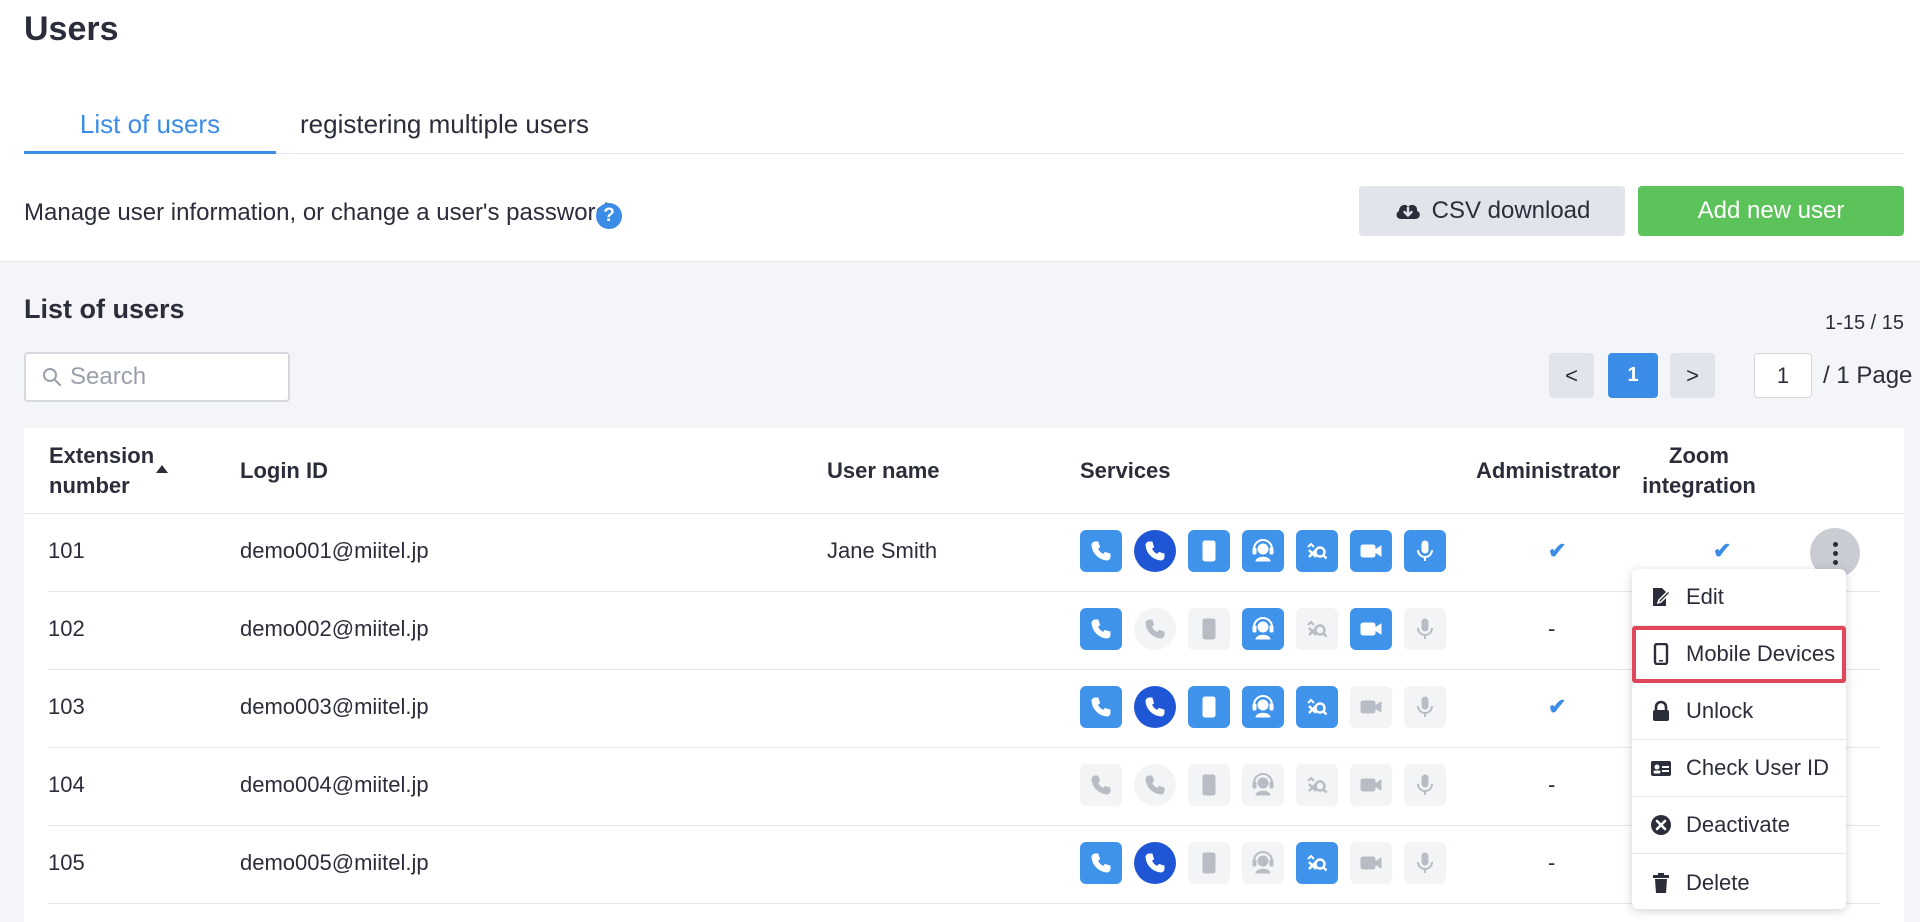 The height and width of the screenshot is (922, 1920). Describe the element at coordinates (450, 130) in the screenshot. I see `tab-registering-multiple-users: registering multiple users` at that location.